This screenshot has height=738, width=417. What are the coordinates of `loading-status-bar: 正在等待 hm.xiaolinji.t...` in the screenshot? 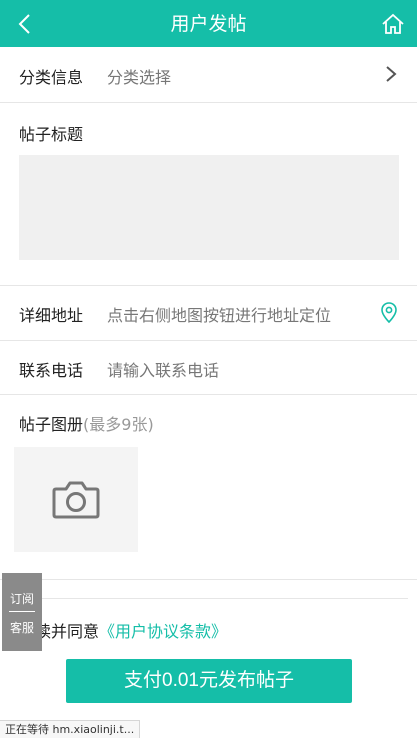 It's located at (70, 729).